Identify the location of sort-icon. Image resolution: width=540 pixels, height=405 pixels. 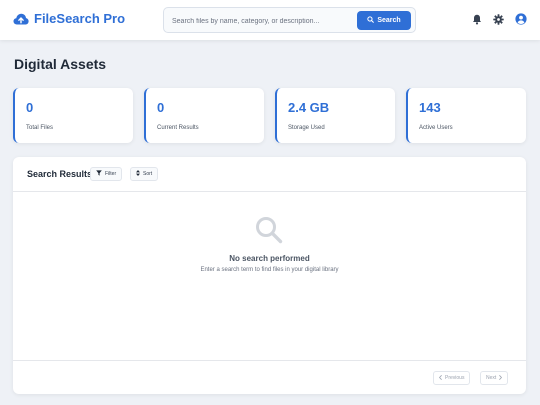
(138, 174).